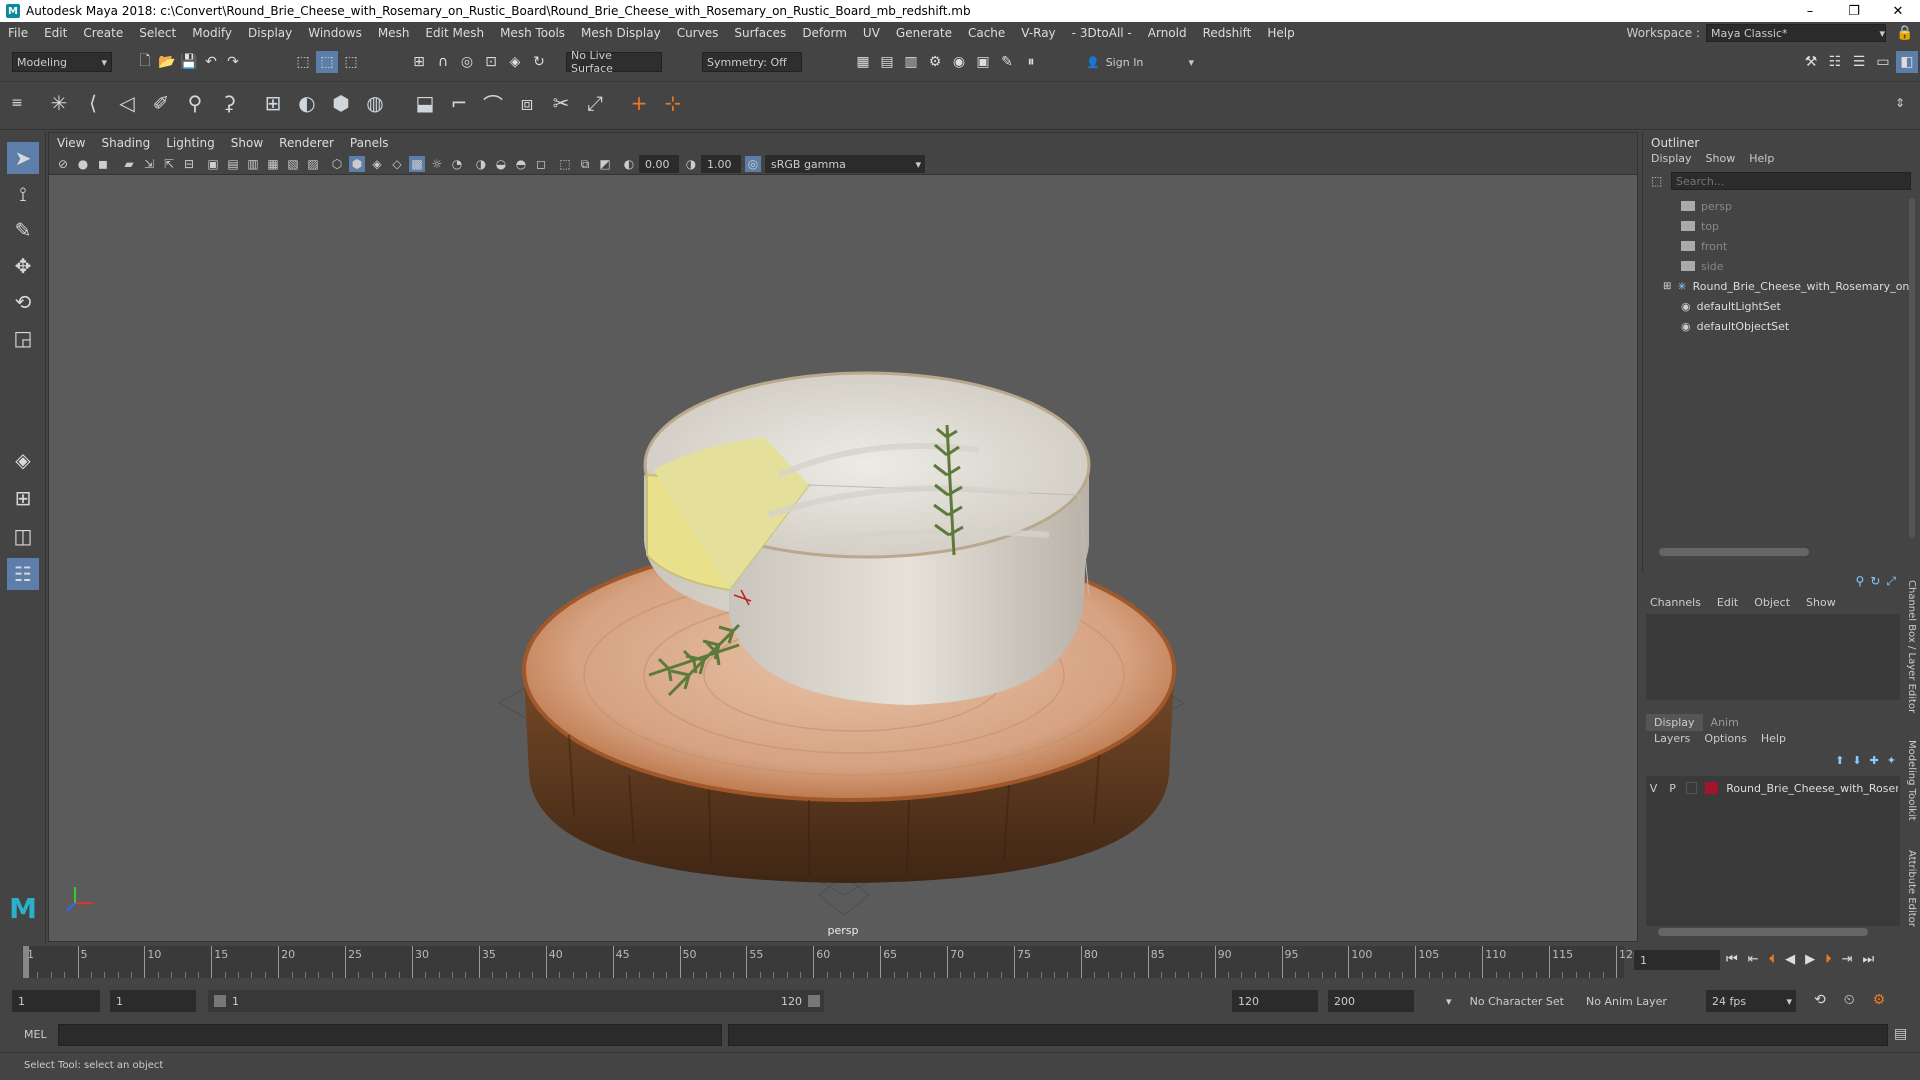  I want to click on render-view-icon: ▦, so click(863, 62).